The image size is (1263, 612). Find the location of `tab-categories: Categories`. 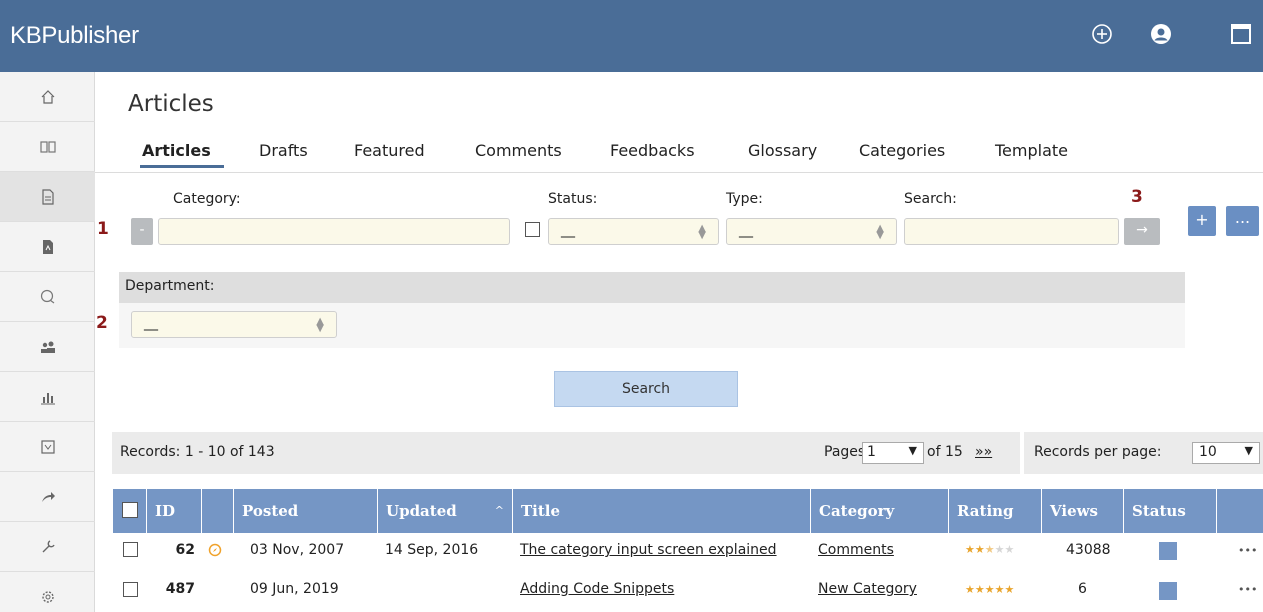

tab-categories: Categories is located at coordinates (902, 150).